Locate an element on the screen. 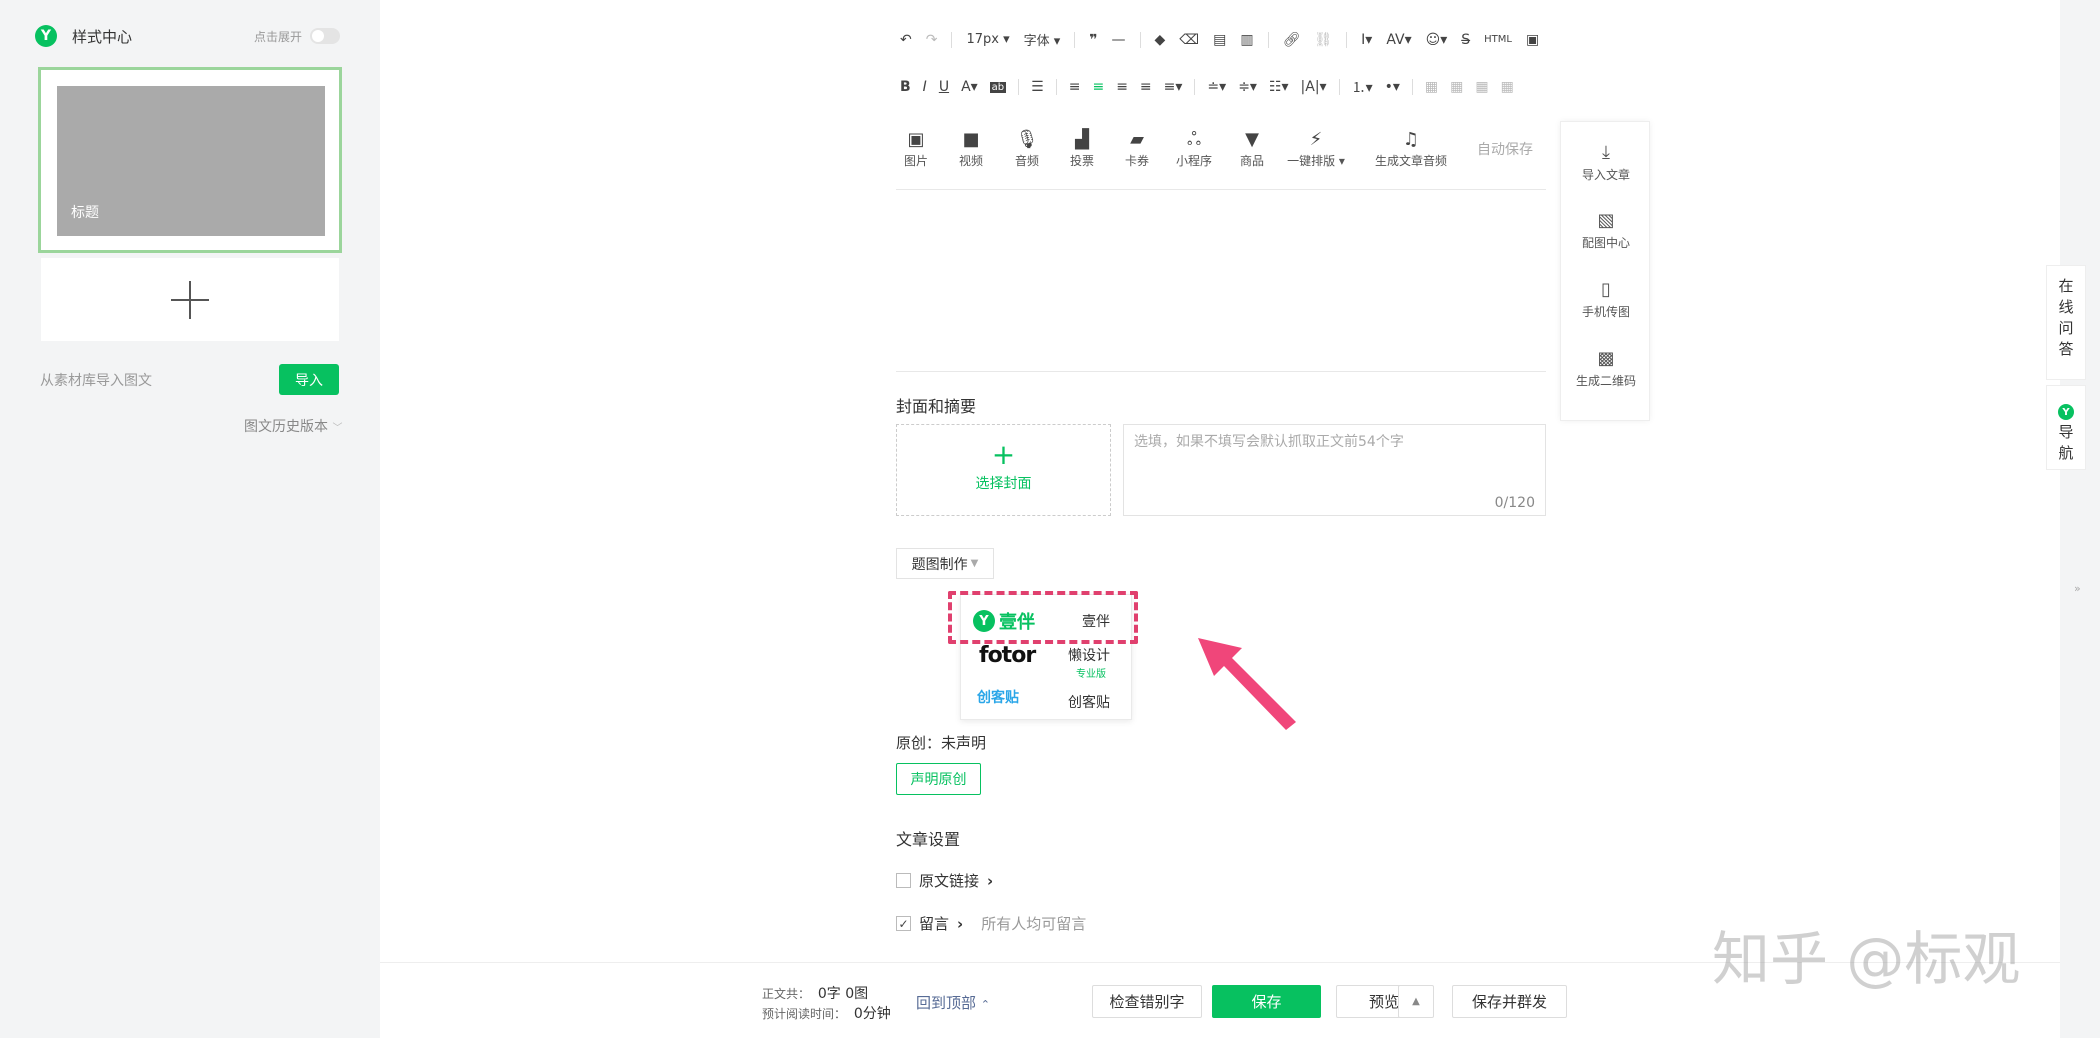  product-icon: ▼ is located at coordinates (1252, 139).